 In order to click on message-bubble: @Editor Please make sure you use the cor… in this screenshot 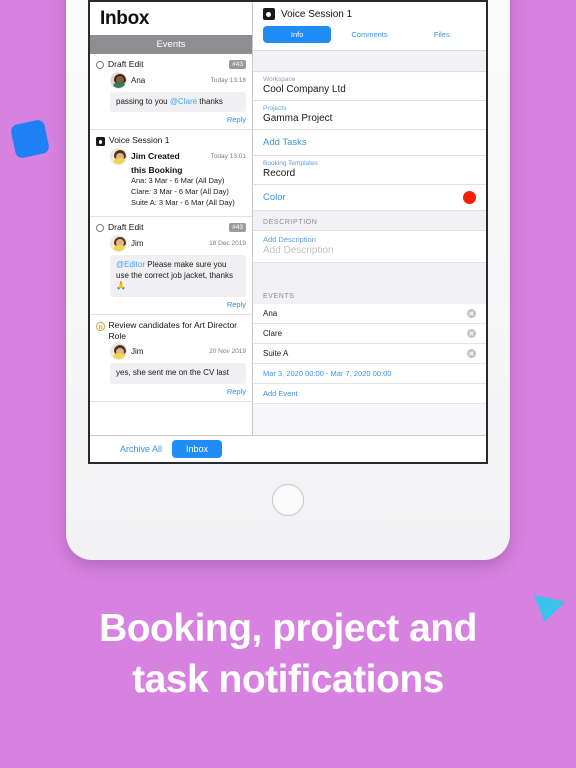, I will do `click(178, 276)`.